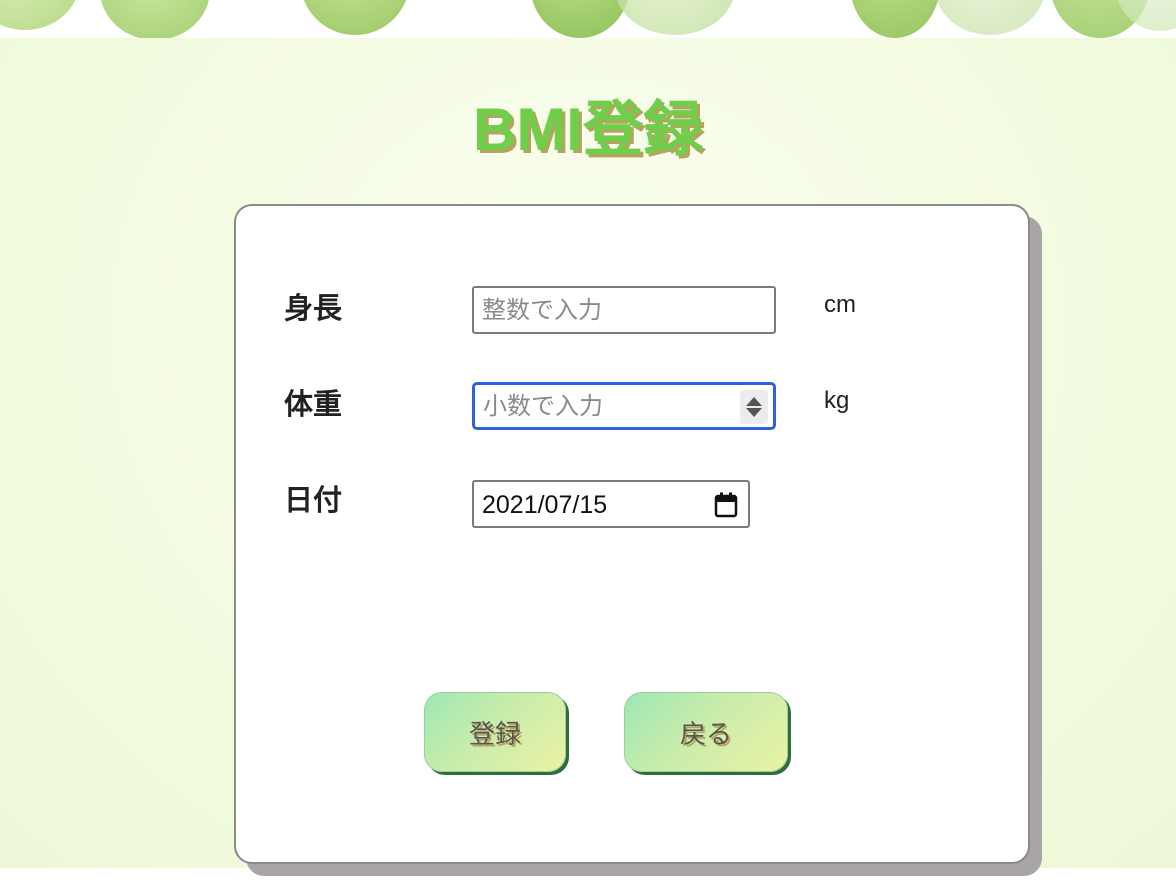 The height and width of the screenshot is (894, 1176). What do you see at coordinates (313, 404) in the screenshot?
I see `weight-label: 体重` at bounding box center [313, 404].